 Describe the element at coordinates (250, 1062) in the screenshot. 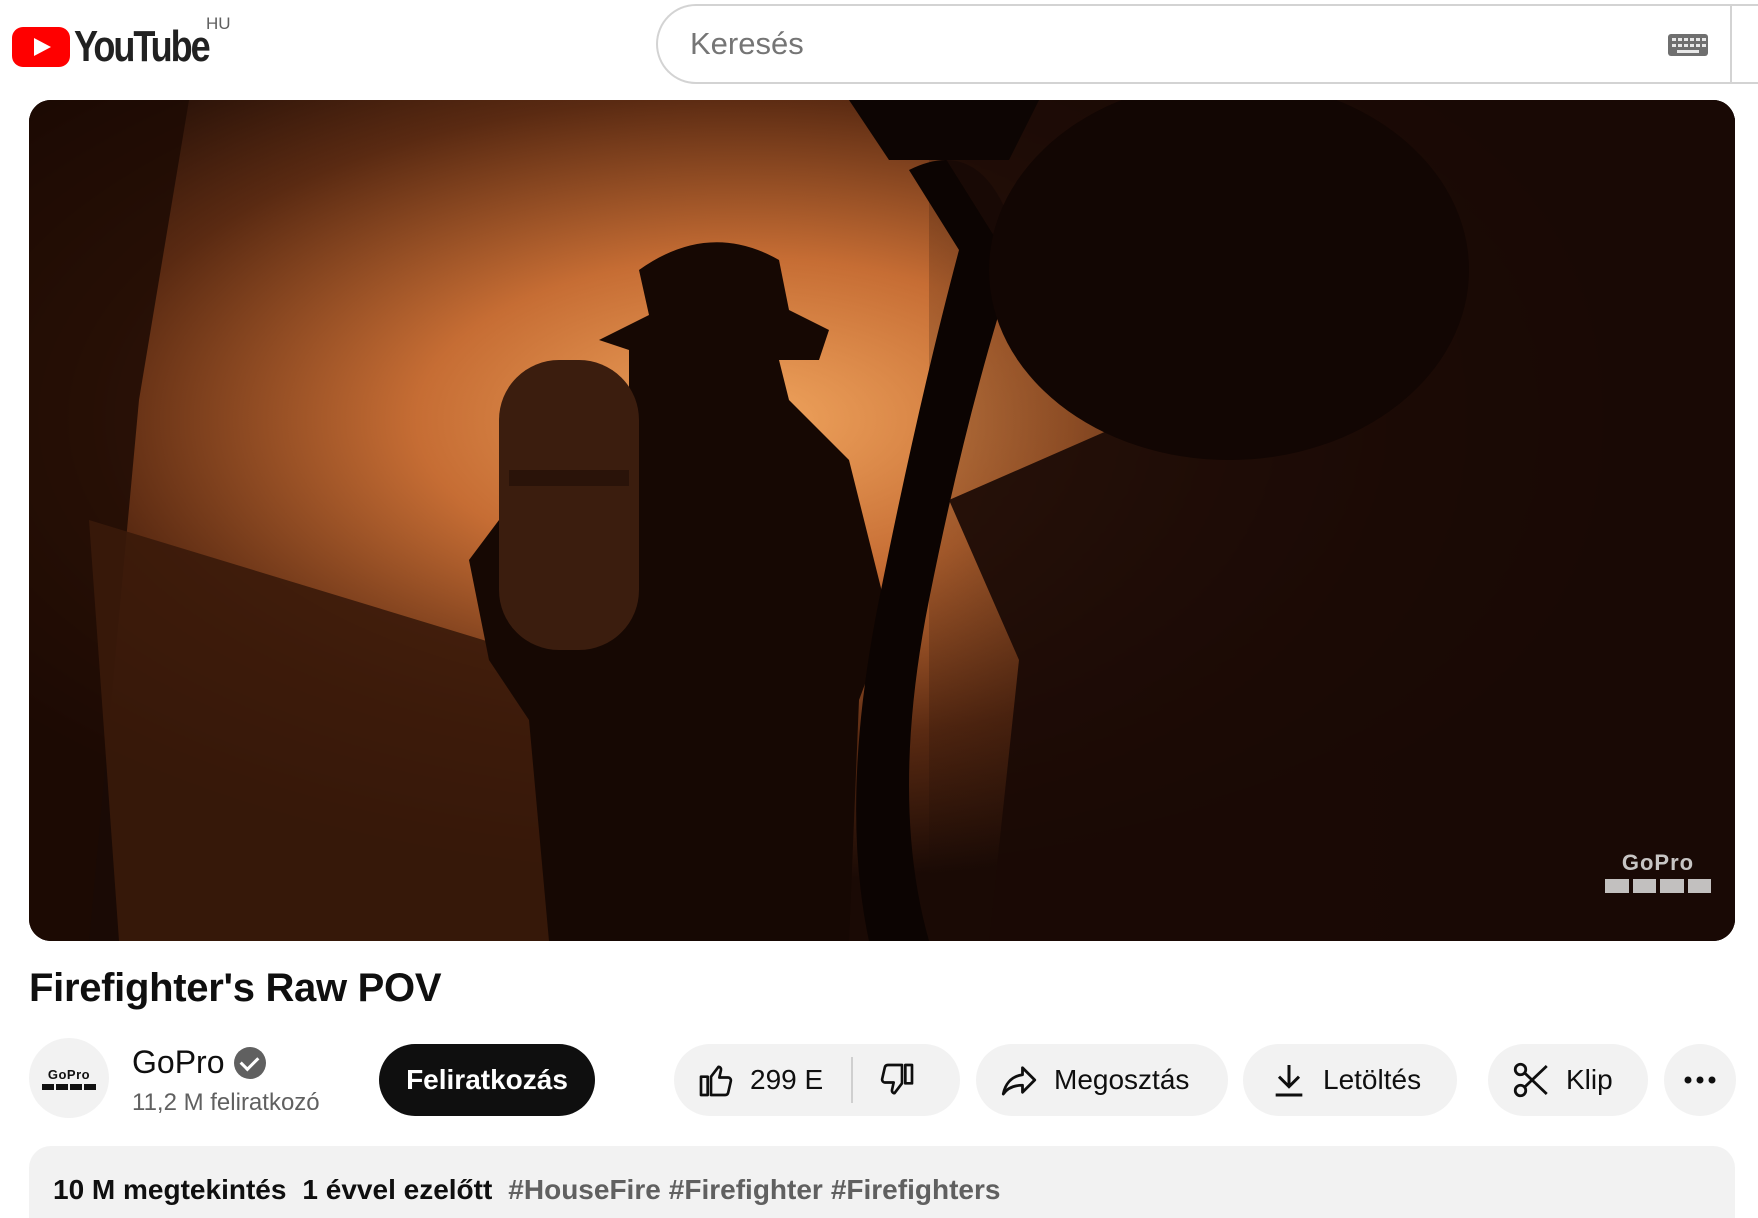

I see `verified-badge-icon` at that location.